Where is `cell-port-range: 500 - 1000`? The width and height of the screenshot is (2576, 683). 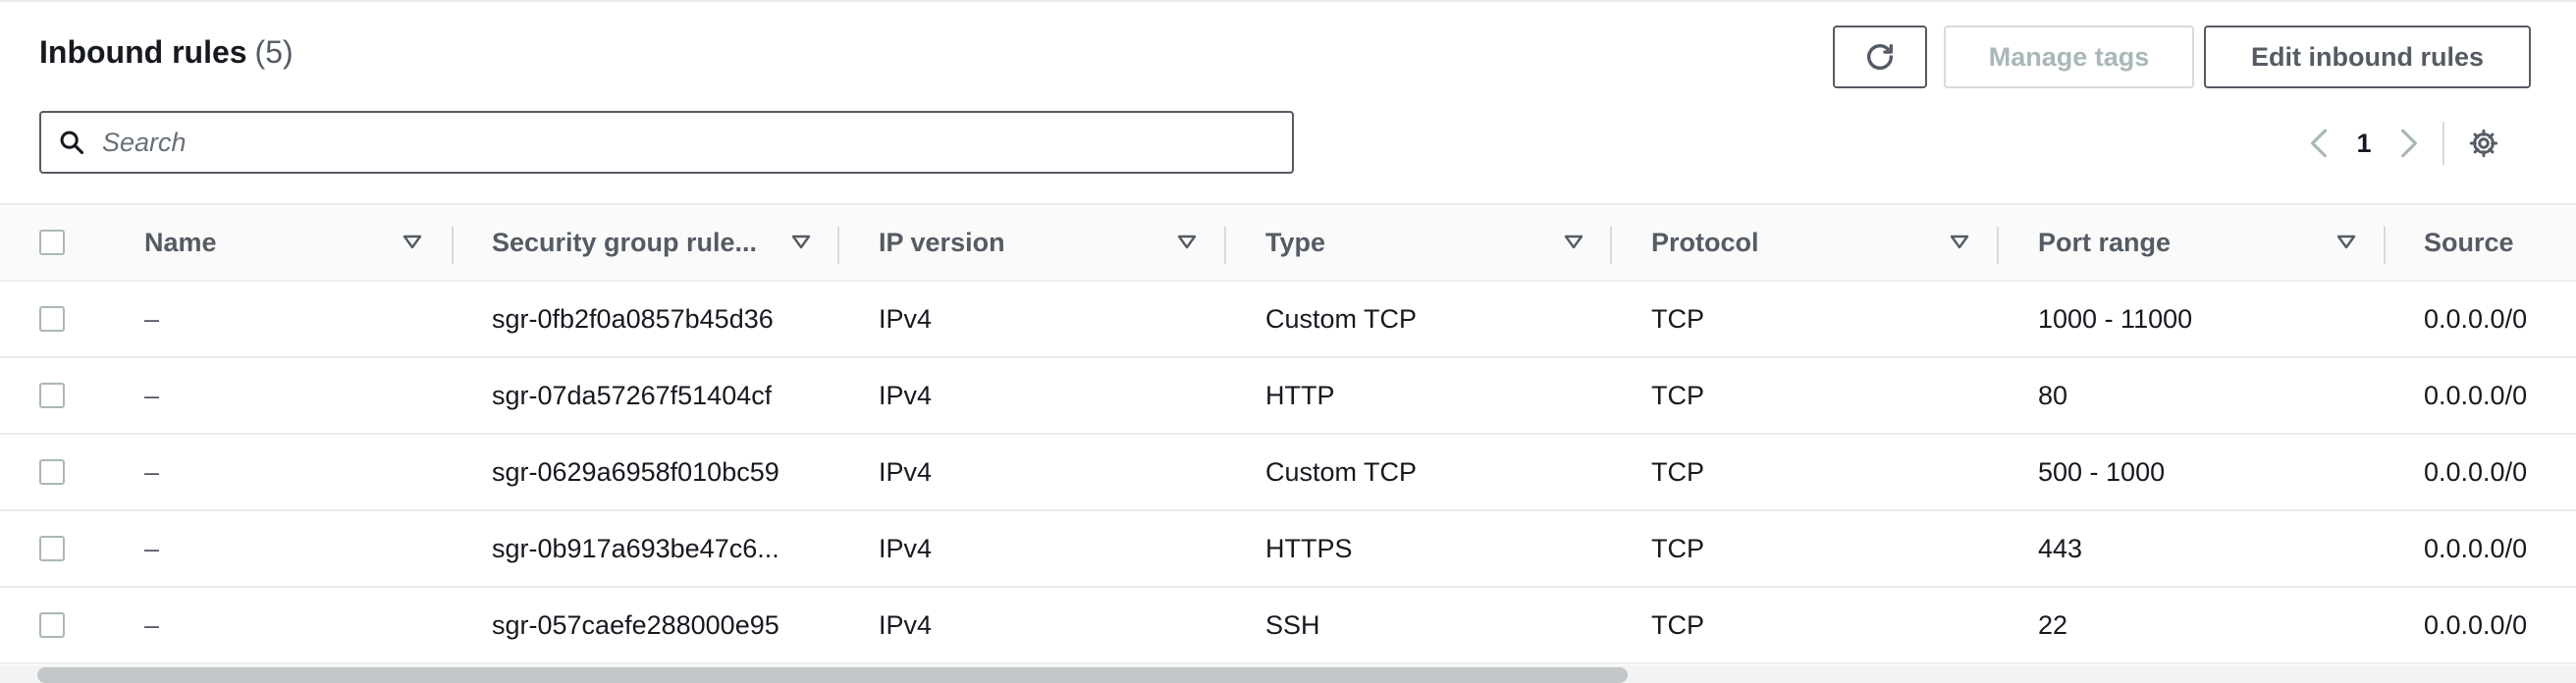
cell-port-range: 500 - 1000 is located at coordinates (2102, 472).